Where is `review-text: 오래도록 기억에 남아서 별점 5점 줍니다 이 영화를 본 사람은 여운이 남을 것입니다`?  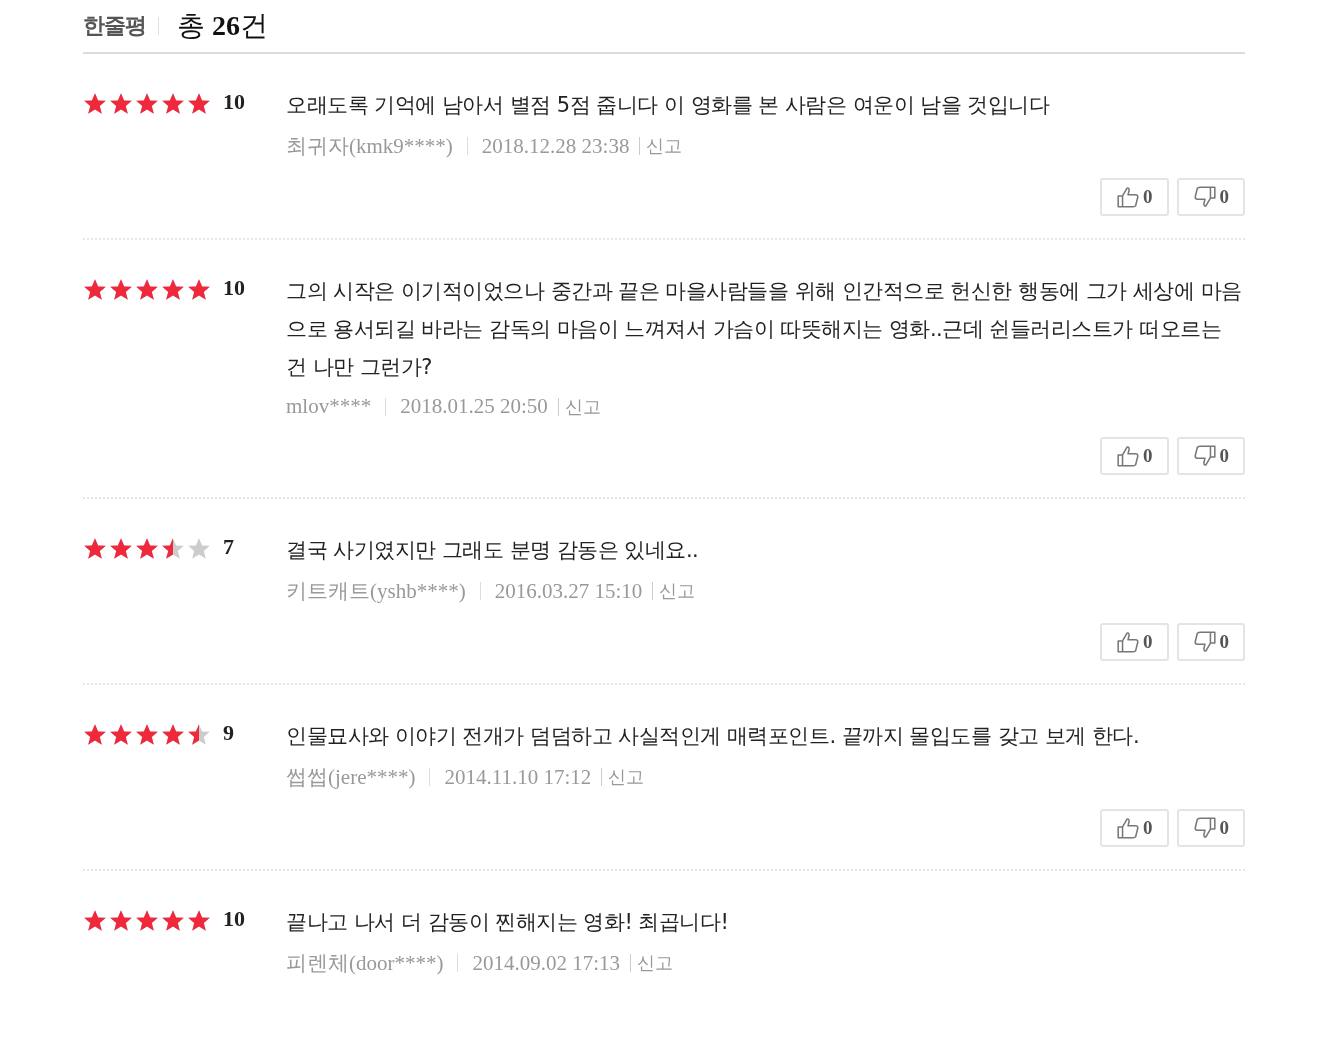 review-text: 오래도록 기억에 남아서 별점 5점 줍니다 이 영화를 본 사람은 여운이 남을 것입니다 is located at coordinates (668, 105).